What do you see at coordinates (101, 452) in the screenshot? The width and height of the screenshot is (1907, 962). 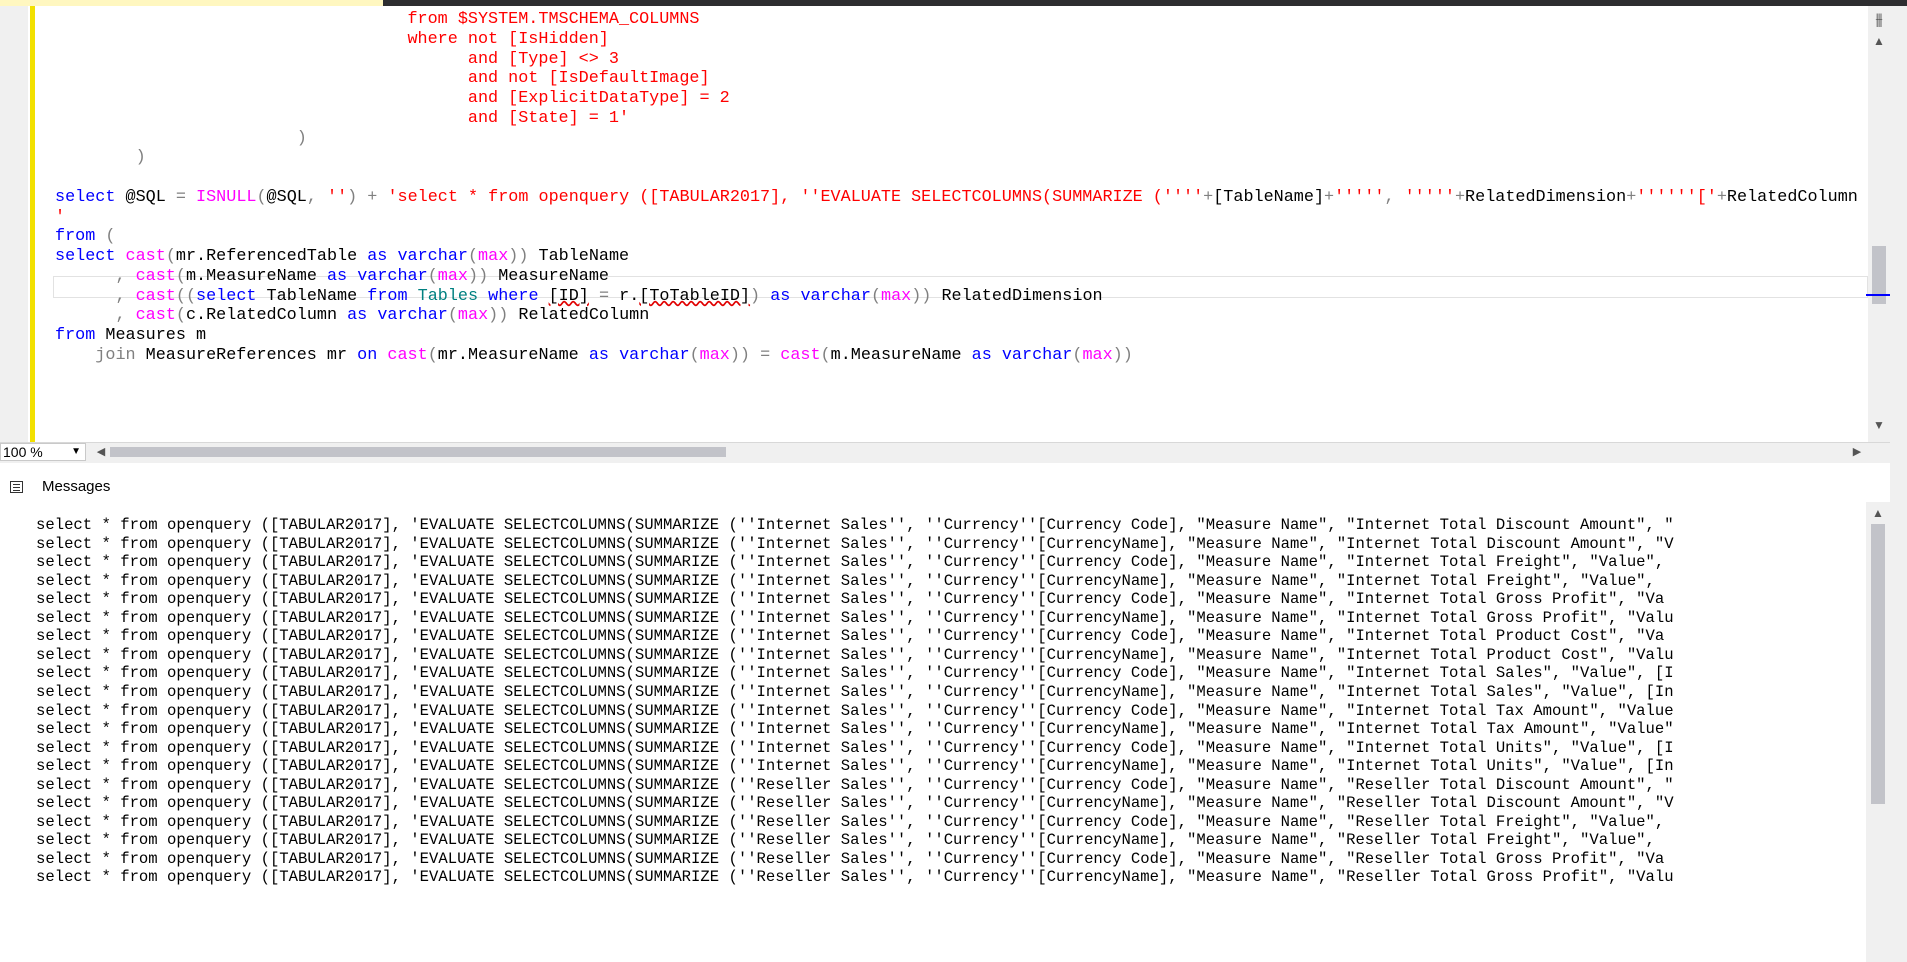 I see `scroll-left-icon: ◀` at bounding box center [101, 452].